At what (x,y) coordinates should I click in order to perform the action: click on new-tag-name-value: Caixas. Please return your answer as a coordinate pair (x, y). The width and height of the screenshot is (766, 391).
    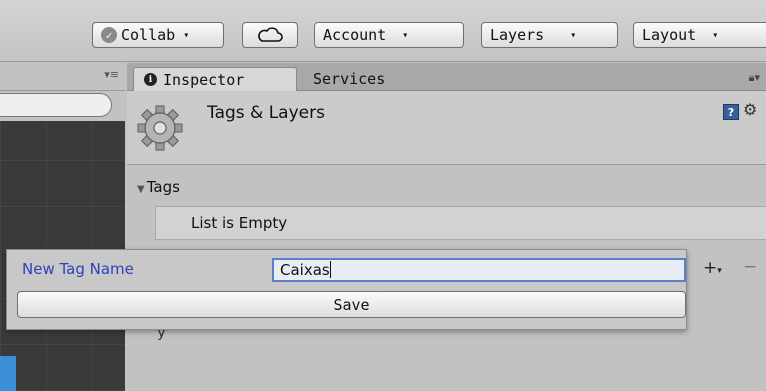
    Looking at the image, I should click on (305, 270).